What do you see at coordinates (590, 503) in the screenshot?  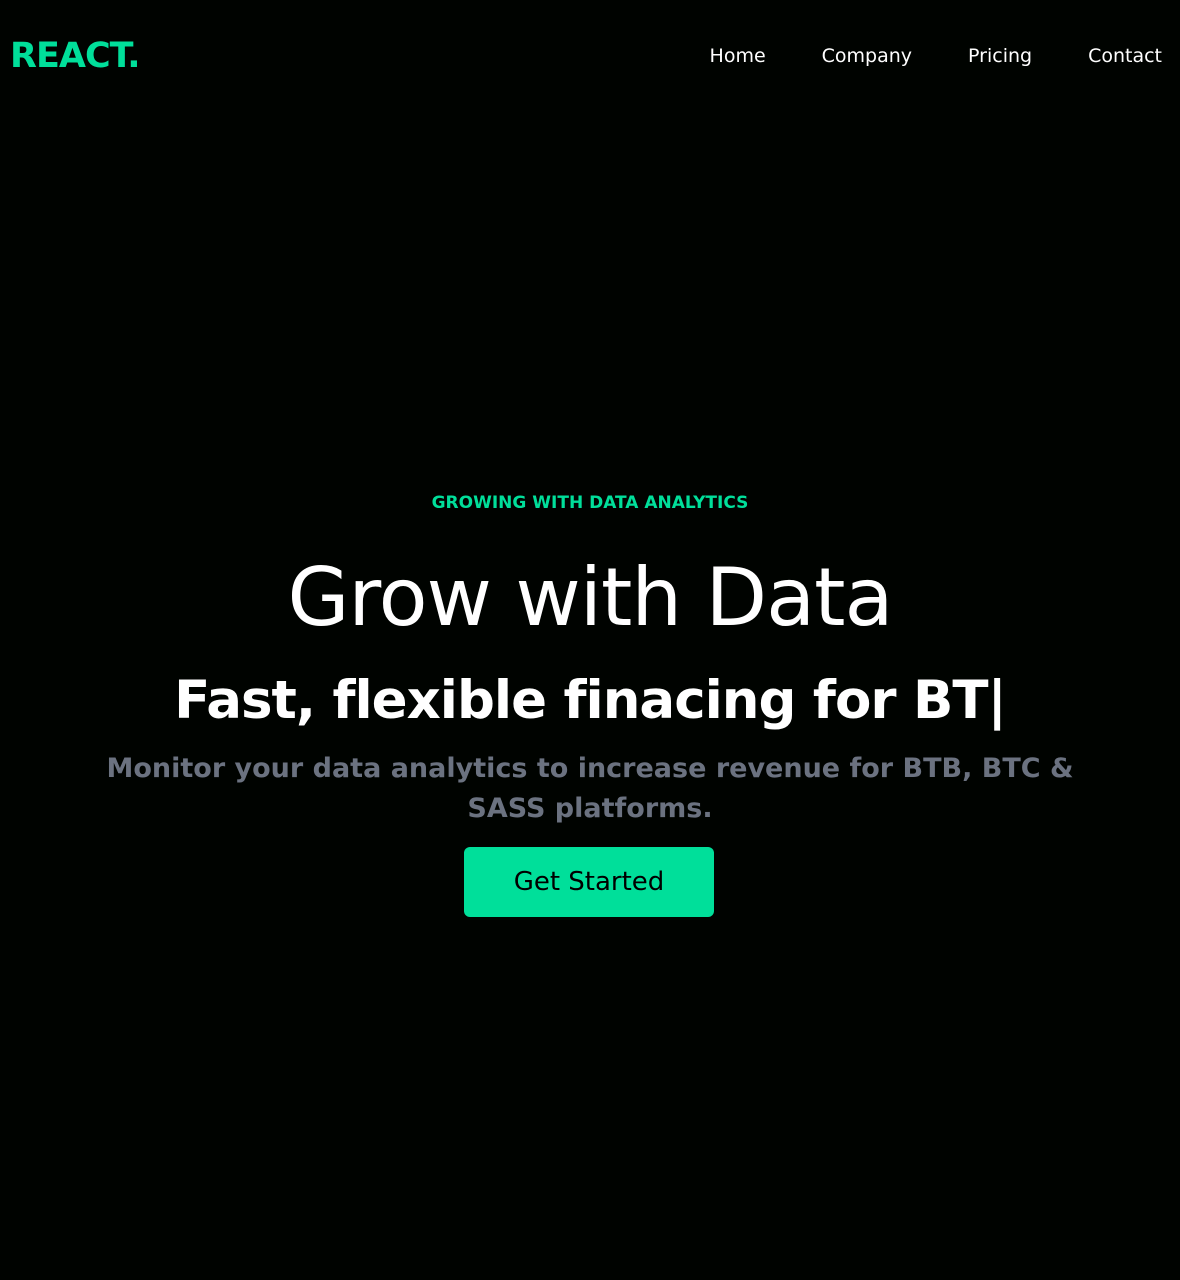 I see `hero-eyebrow: GROWING WITH DATA ANALYTICS` at bounding box center [590, 503].